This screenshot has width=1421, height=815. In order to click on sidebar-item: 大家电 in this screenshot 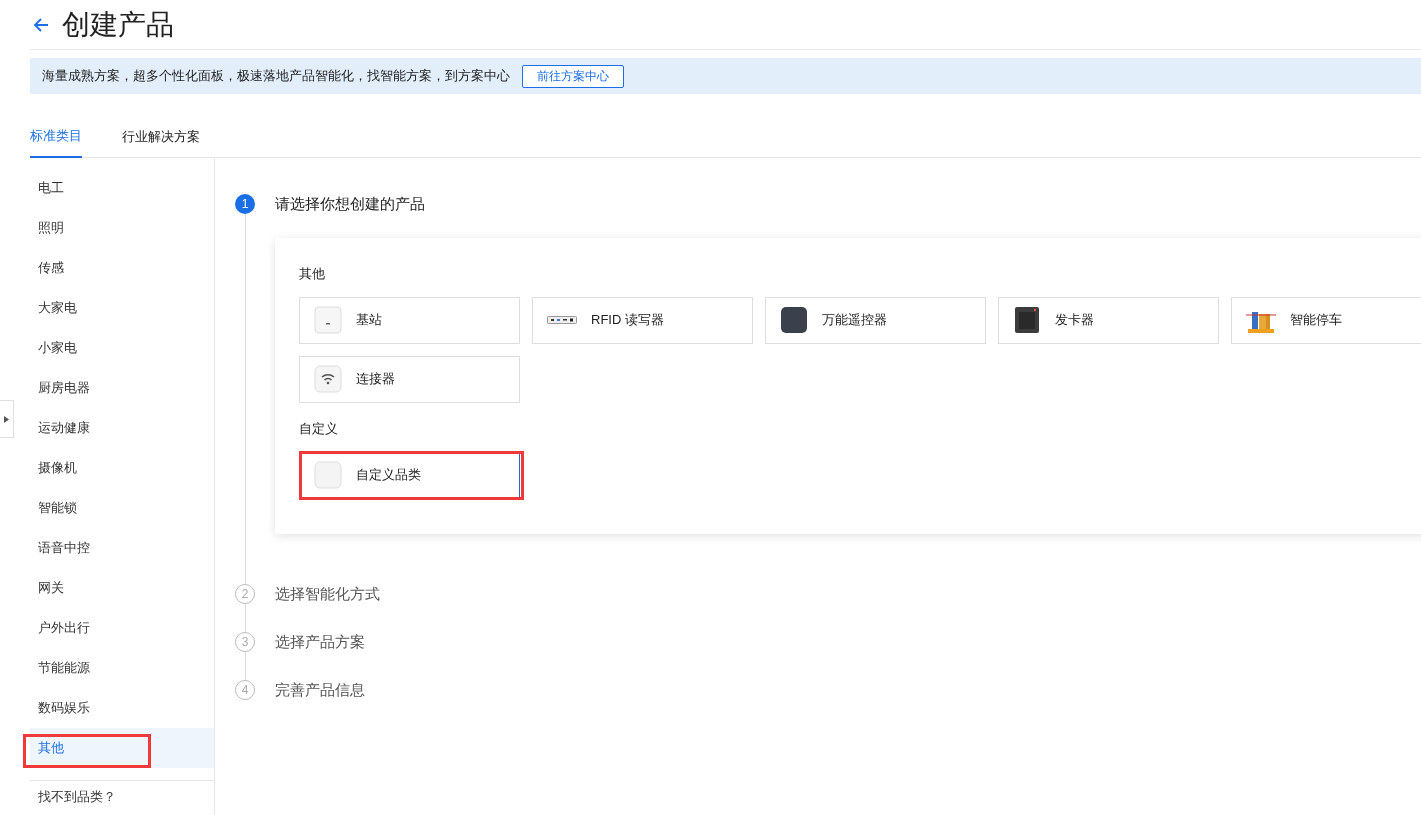, I will do `click(122, 308)`.